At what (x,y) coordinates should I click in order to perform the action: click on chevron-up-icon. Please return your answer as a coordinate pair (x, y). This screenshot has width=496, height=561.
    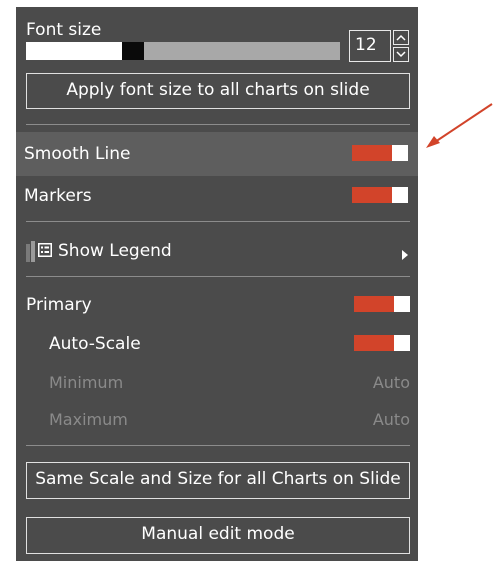
    Looking at the image, I should click on (401, 37).